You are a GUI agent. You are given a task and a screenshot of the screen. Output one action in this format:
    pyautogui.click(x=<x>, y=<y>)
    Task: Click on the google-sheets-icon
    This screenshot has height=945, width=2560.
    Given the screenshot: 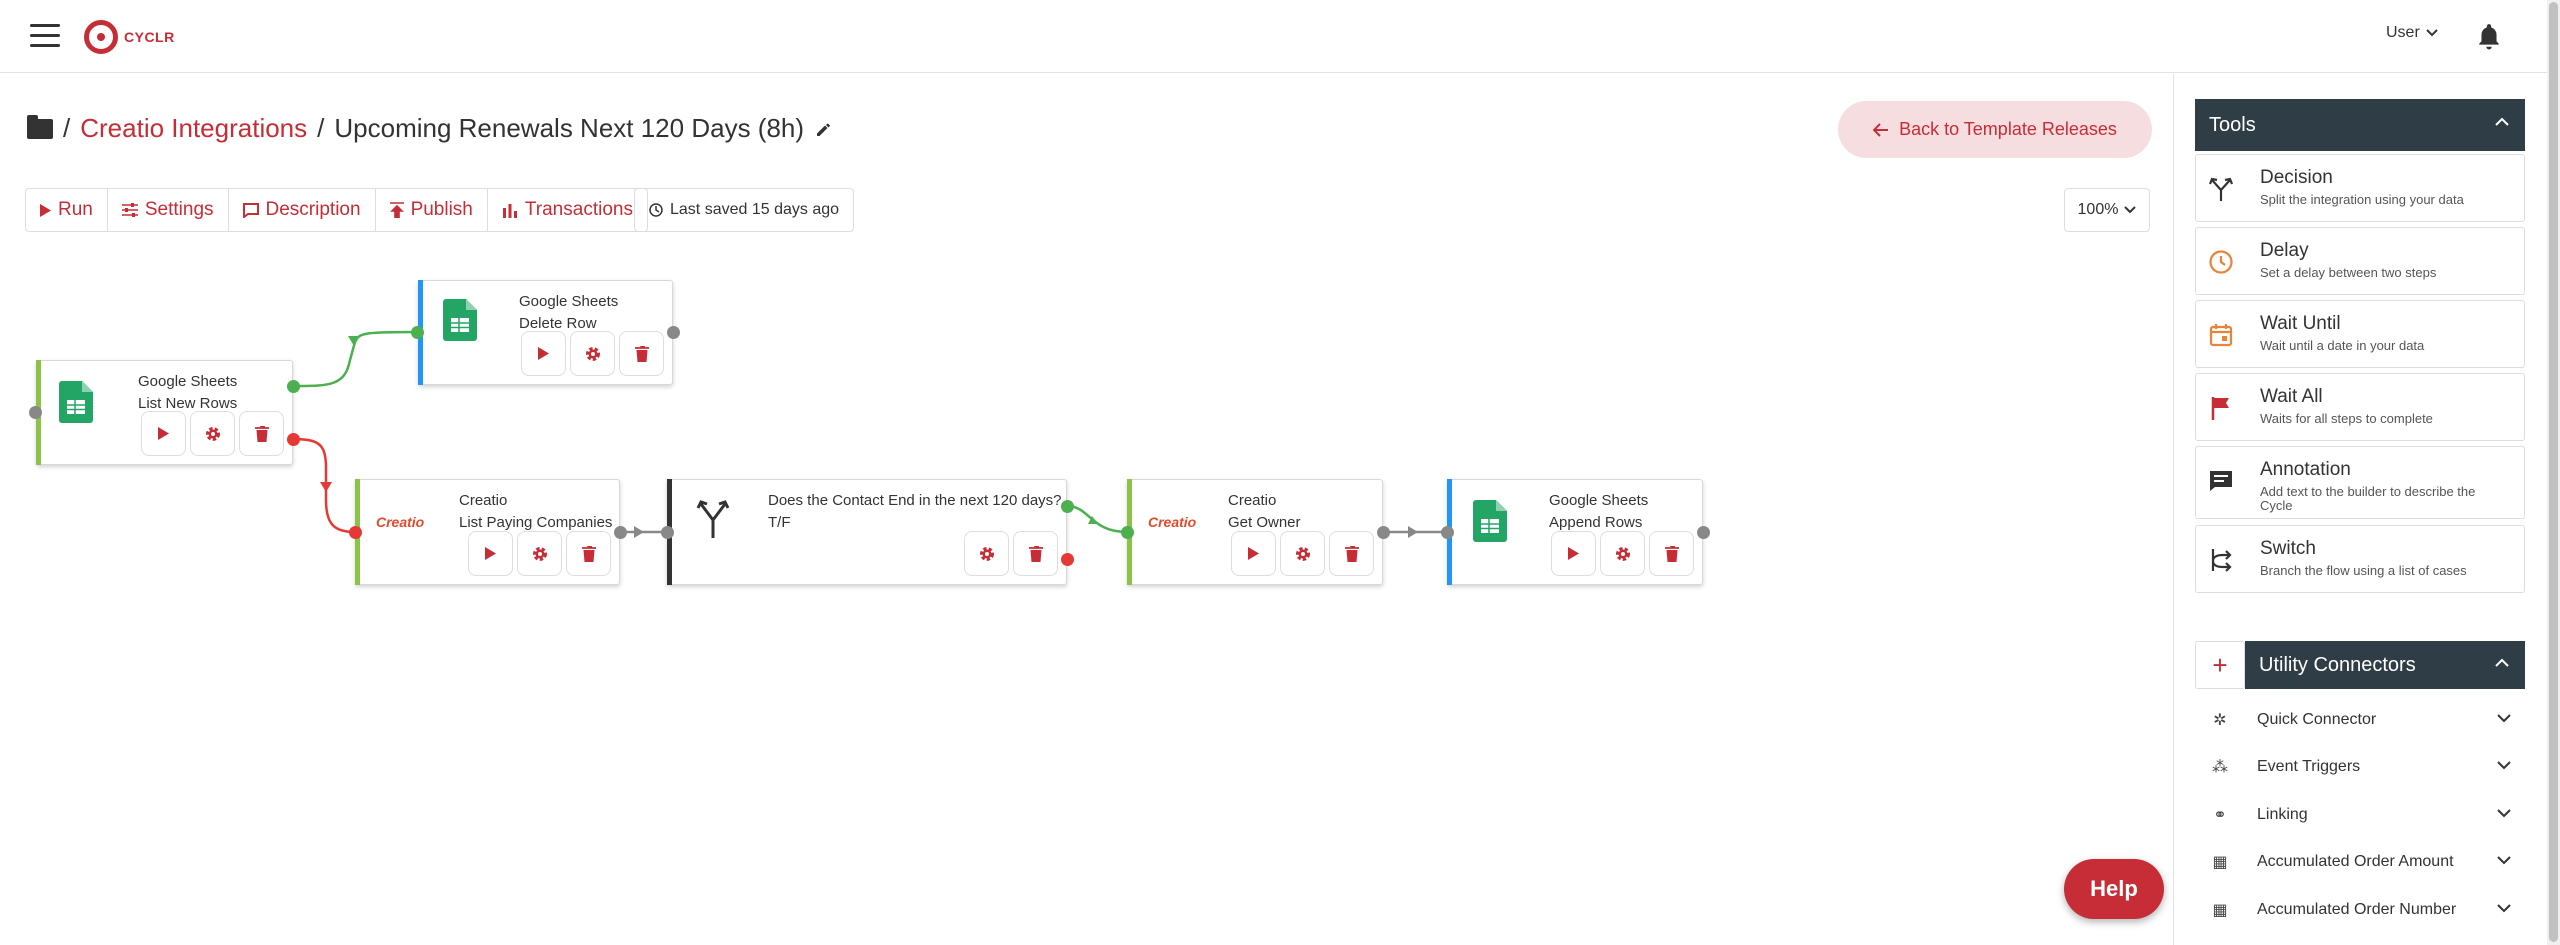 What is the action you would take?
    pyautogui.click(x=460, y=320)
    